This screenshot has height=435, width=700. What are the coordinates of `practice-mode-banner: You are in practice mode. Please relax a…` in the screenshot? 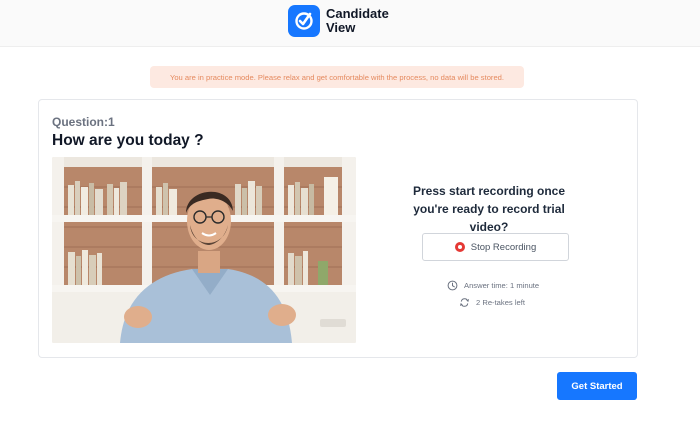 It's located at (337, 77).